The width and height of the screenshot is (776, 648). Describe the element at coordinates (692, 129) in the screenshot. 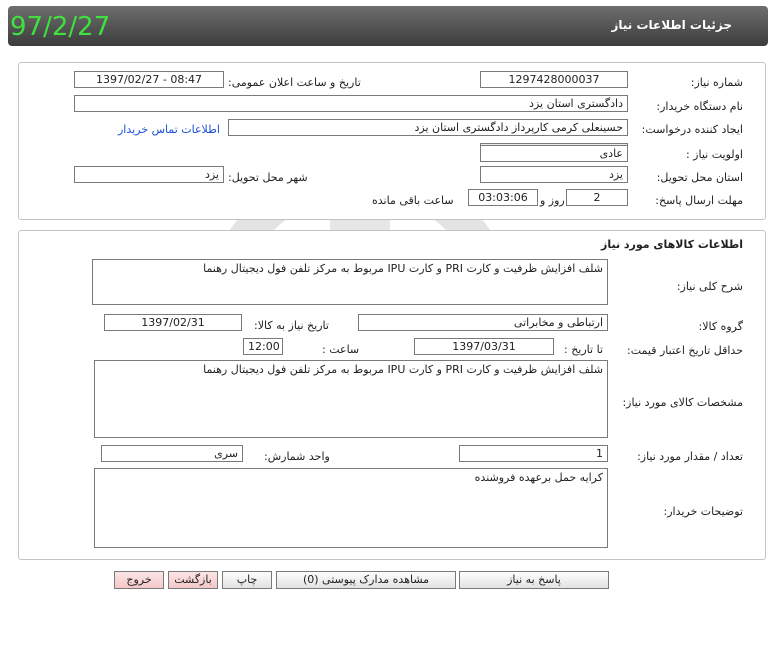

I see `requester-label: ایجاد کننده درخواست:` at that location.